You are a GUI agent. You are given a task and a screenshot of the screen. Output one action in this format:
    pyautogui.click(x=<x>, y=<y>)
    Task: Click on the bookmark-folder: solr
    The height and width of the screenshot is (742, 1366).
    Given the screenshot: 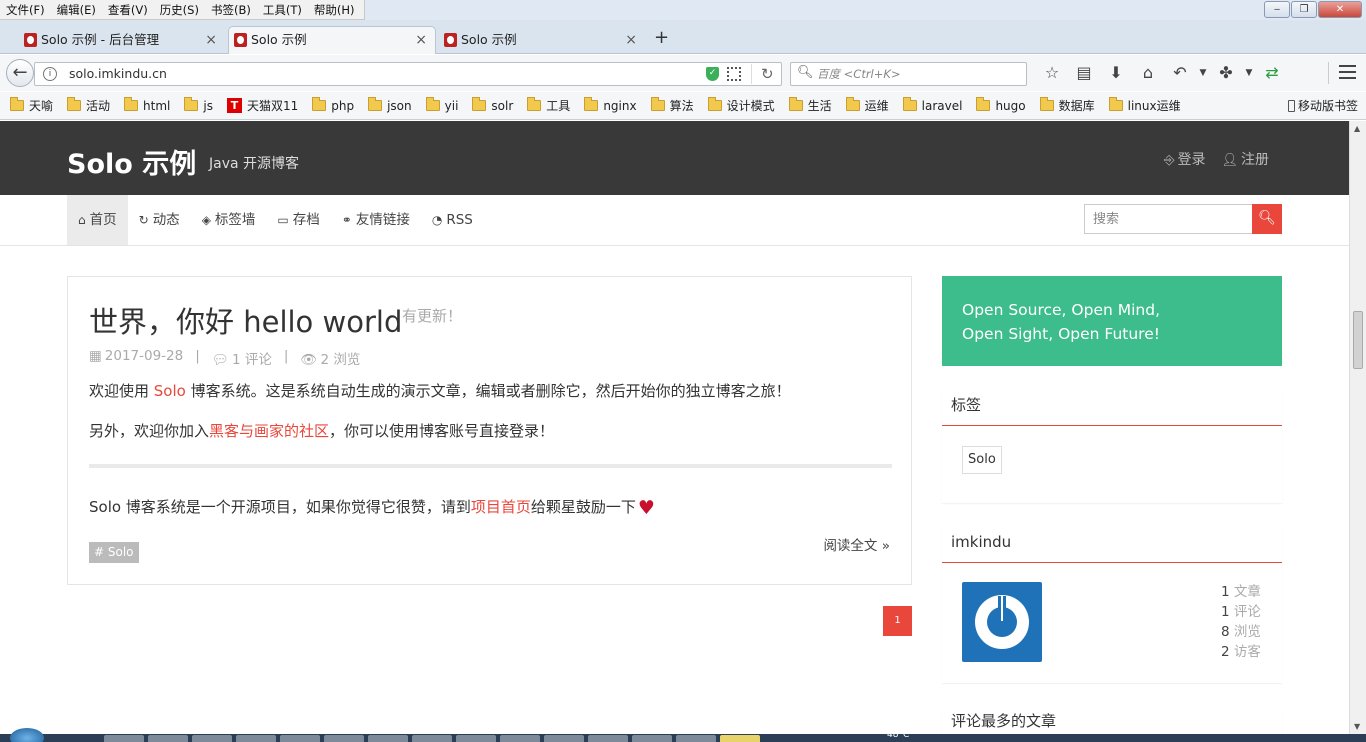 What is the action you would take?
    pyautogui.click(x=499, y=105)
    